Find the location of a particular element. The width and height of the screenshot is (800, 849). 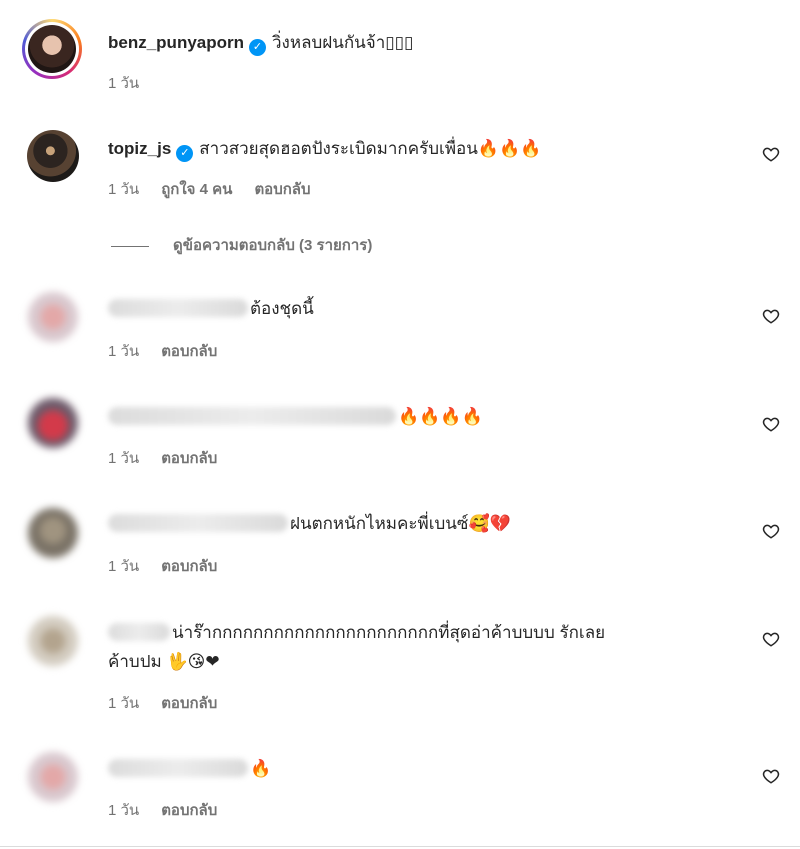

caption-avatar is located at coordinates (52, 49).